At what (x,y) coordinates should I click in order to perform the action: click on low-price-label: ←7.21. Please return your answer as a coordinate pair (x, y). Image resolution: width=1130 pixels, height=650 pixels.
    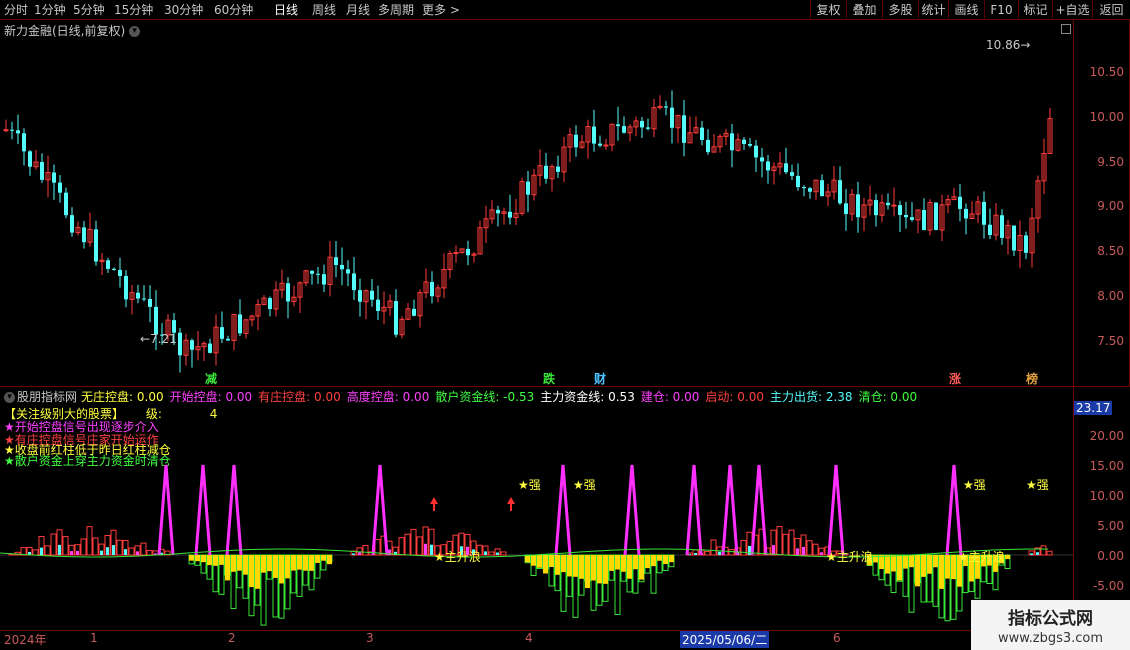
    Looking at the image, I should click on (158, 339).